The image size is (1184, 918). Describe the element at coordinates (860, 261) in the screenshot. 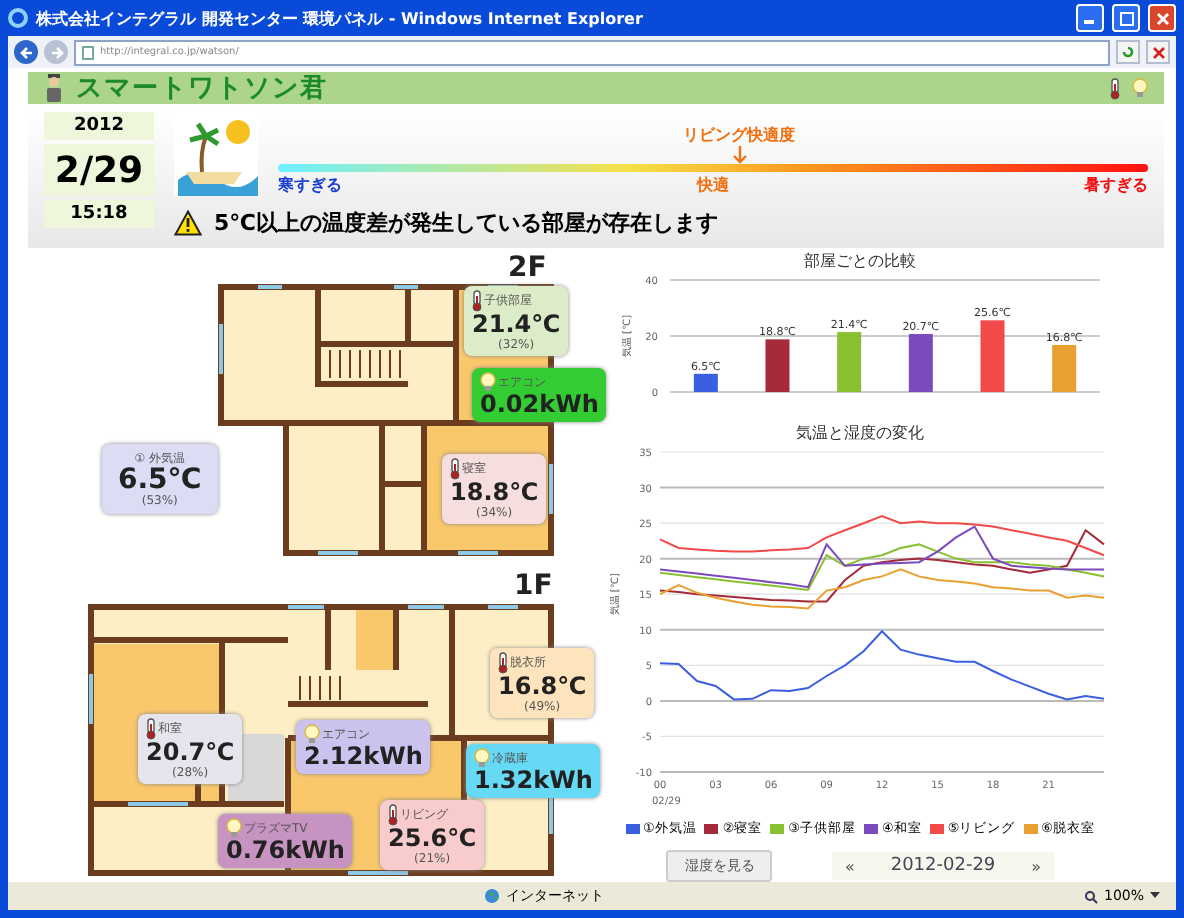

I see `chart-title: 部屋ごとの比較` at that location.